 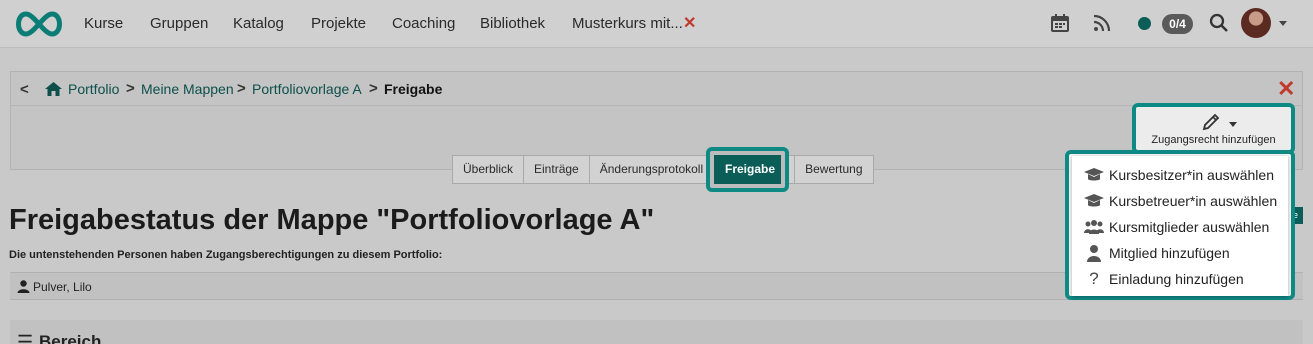 What do you see at coordinates (512, 23) in the screenshot?
I see `nav-link-bibliothek: Bibliothek` at bounding box center [512, 23].